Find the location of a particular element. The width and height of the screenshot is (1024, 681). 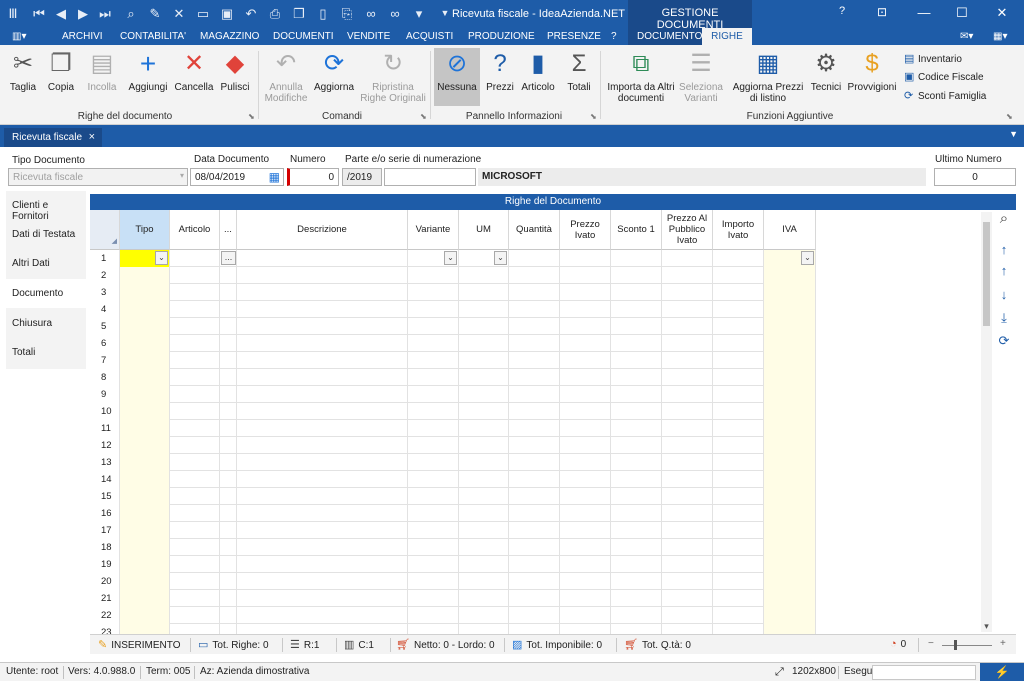

zoom-in-button: + is located at coordinates (1003, 643).